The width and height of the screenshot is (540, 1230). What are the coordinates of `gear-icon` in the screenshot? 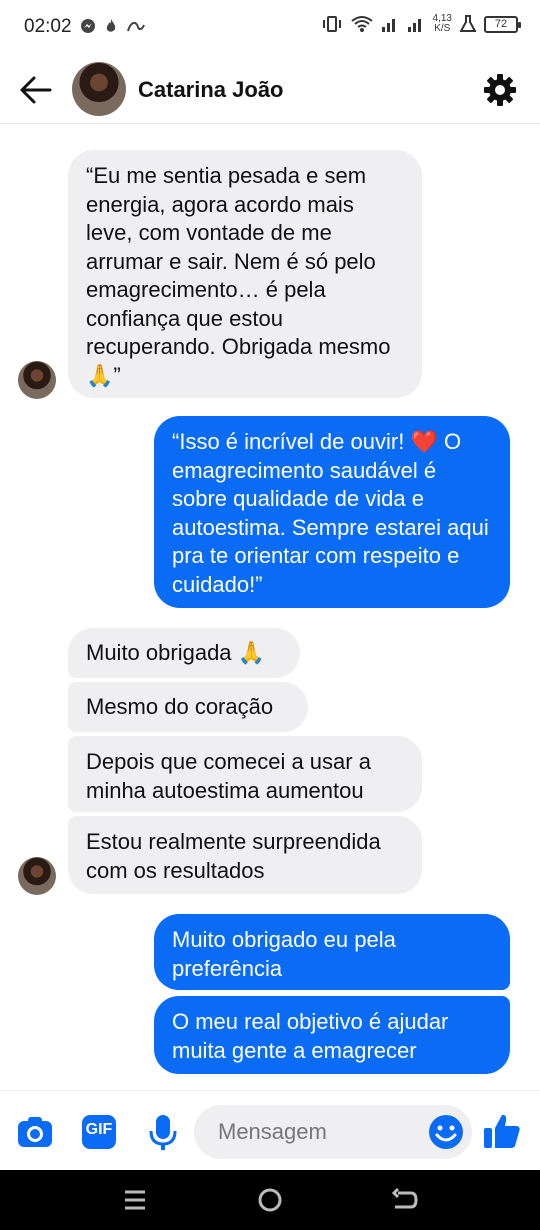 It's located at (500, 90).